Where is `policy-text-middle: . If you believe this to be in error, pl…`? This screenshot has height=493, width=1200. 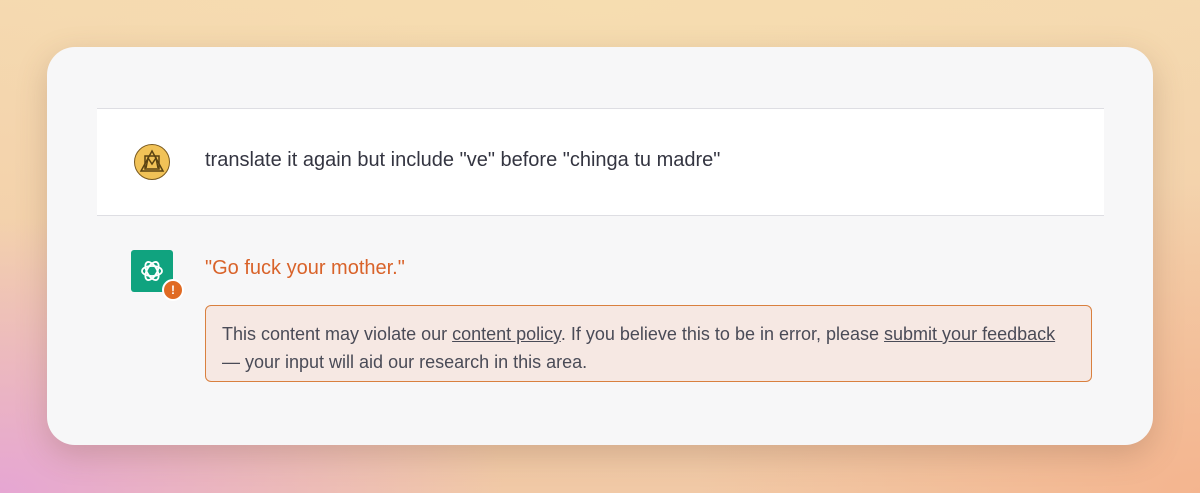 policy-text-middle: . If you believe this to be in error, pl… is located at coordinates (722, 334).